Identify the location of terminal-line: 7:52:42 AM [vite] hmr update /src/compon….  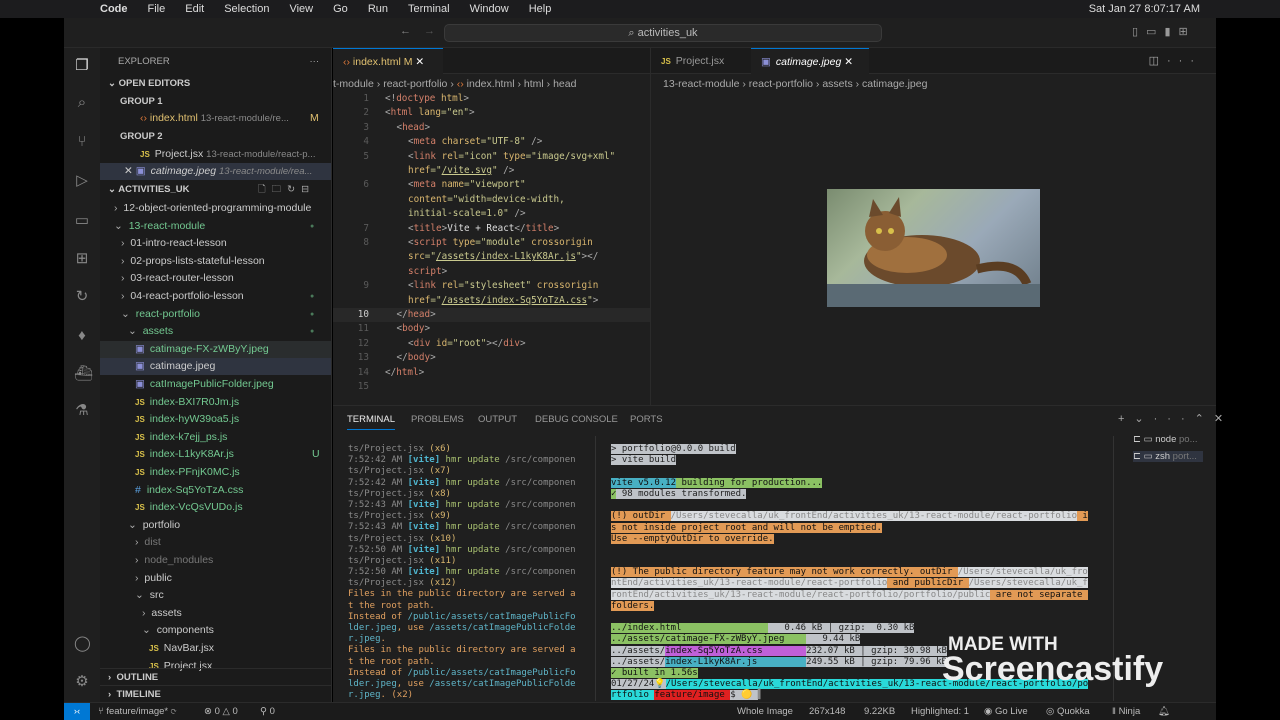
(472, 460).